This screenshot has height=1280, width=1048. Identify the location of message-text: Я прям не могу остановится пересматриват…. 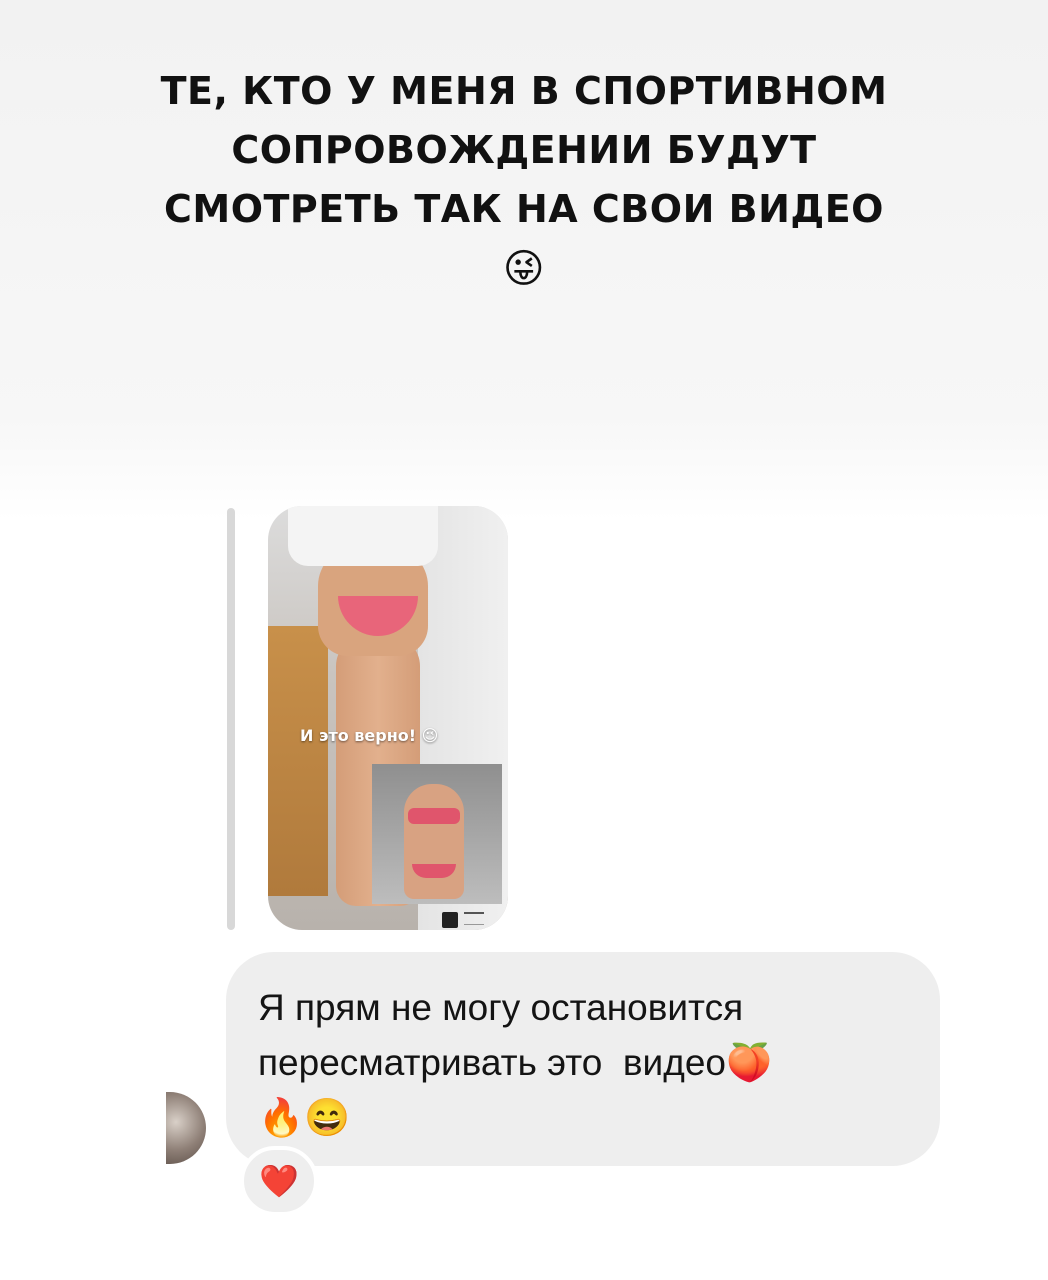
(515, 1062).